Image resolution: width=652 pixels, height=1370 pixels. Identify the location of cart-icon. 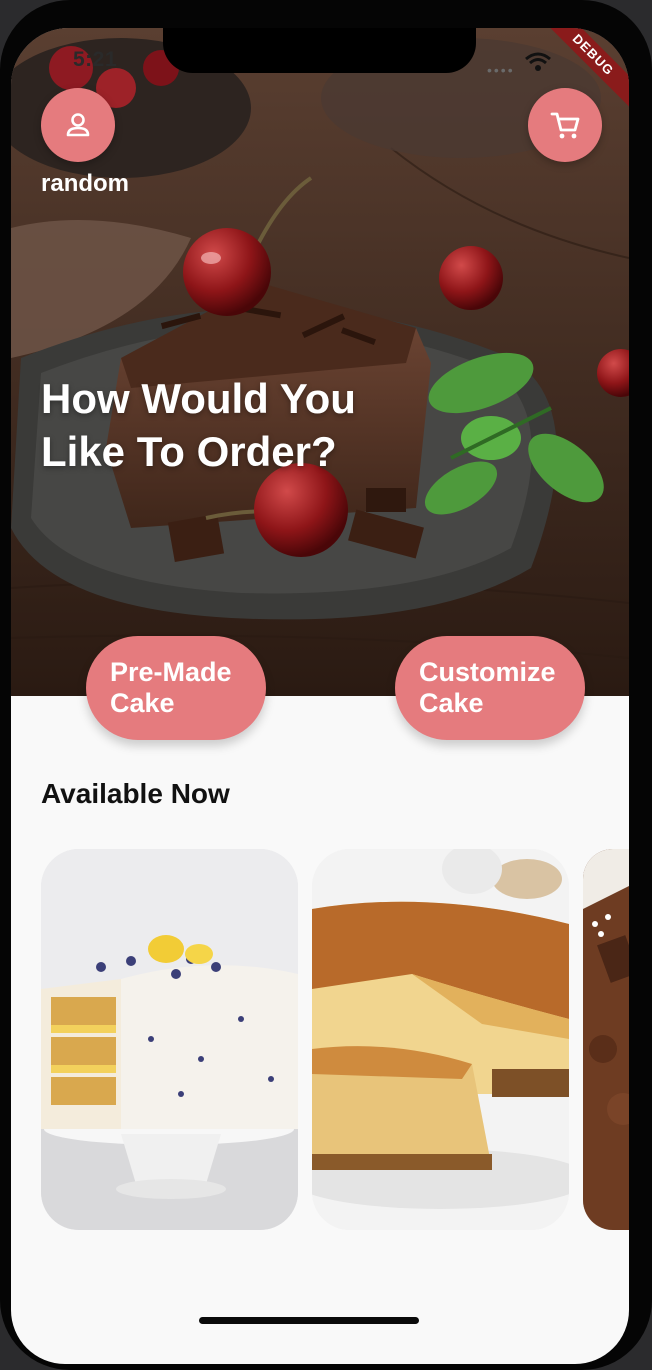
(565, 125).